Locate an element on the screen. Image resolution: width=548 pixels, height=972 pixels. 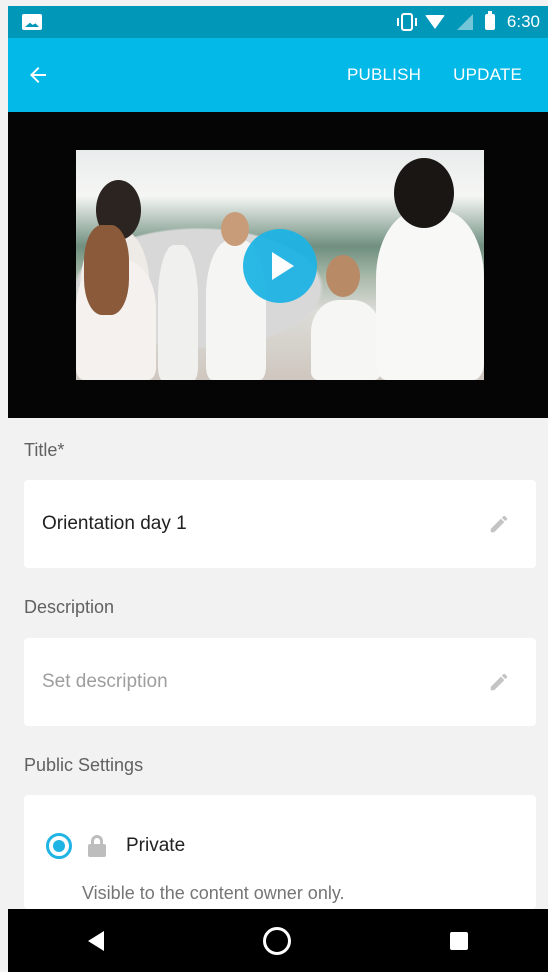
wifi-icon is located at coordinates (434, 22).